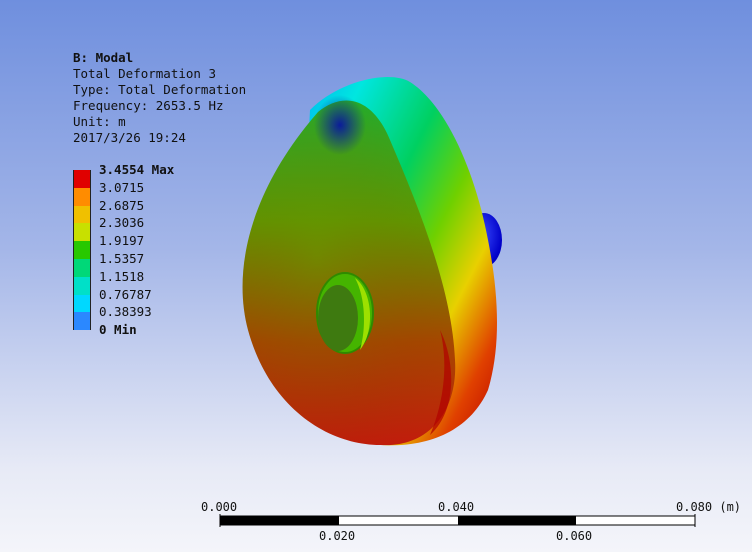  Describe the element at coordinates (122, 258) in the screenshot. I see `legend-label: 1.5357` at that location.